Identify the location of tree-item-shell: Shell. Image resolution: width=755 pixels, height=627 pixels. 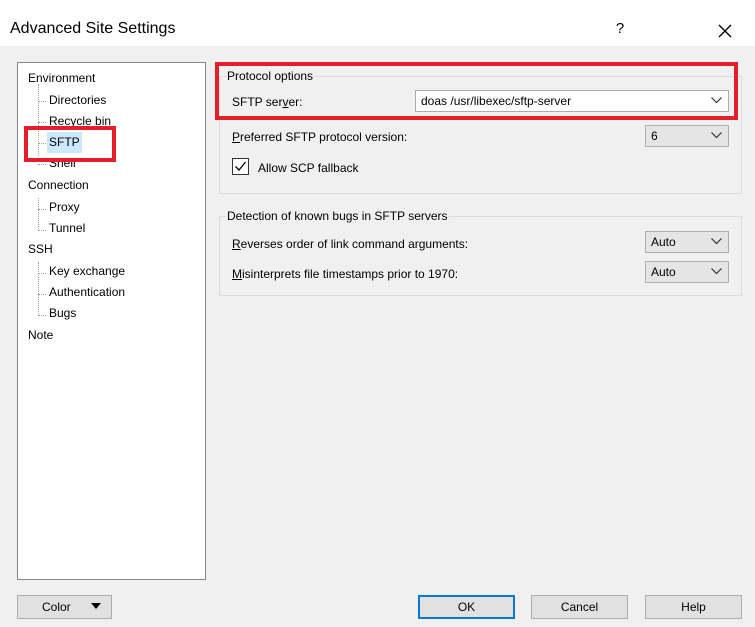
(62, 163).